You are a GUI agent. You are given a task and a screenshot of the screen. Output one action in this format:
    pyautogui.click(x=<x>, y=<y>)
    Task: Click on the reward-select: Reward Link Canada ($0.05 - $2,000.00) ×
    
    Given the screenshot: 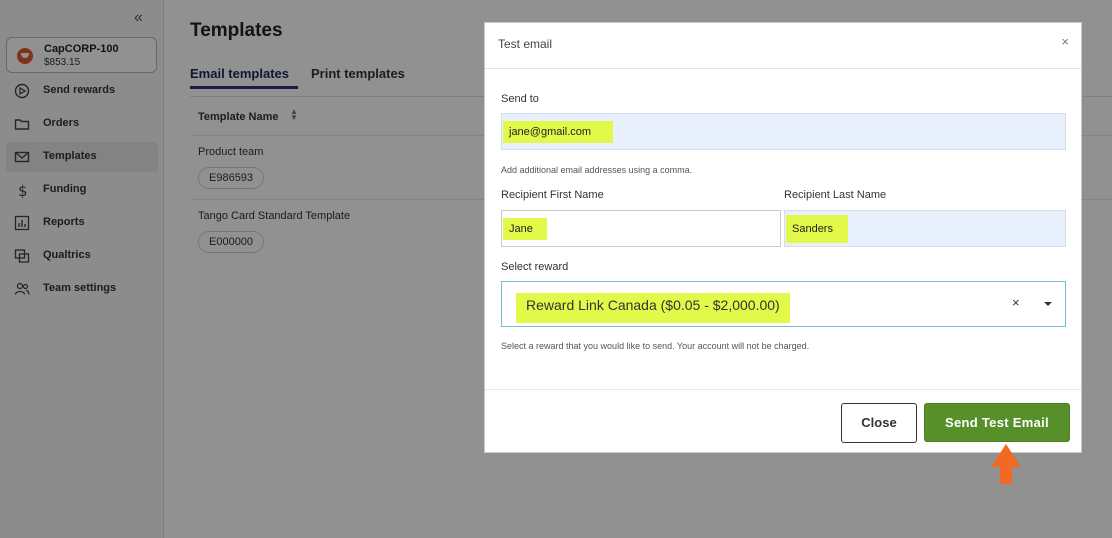 What is the action you would take?
    pyautogui.click(x=783, y=304)
    